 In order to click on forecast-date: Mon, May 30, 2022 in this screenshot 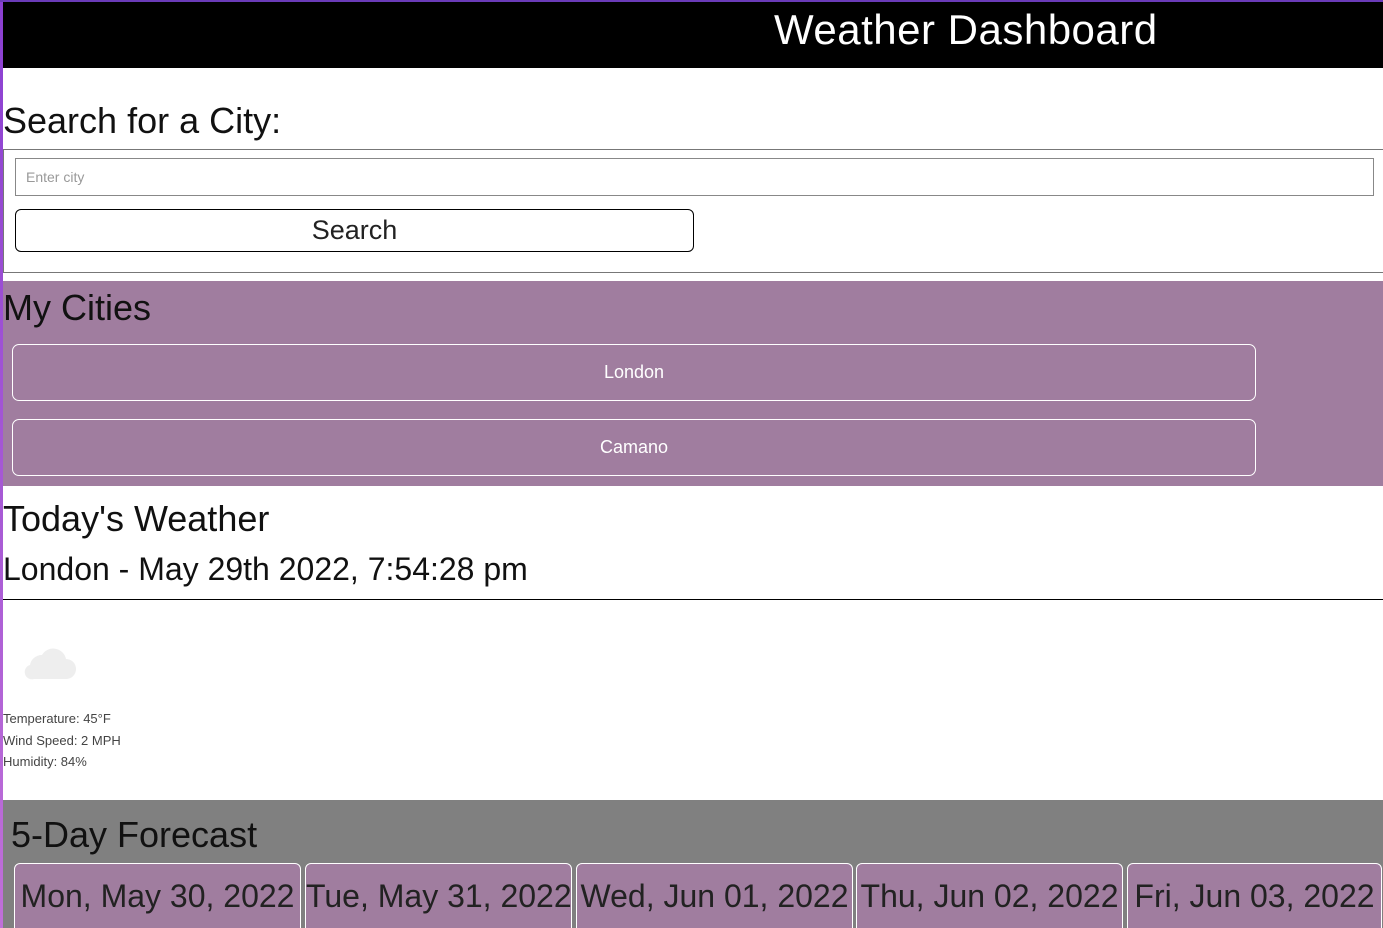, I will do `click(157, 896)`.